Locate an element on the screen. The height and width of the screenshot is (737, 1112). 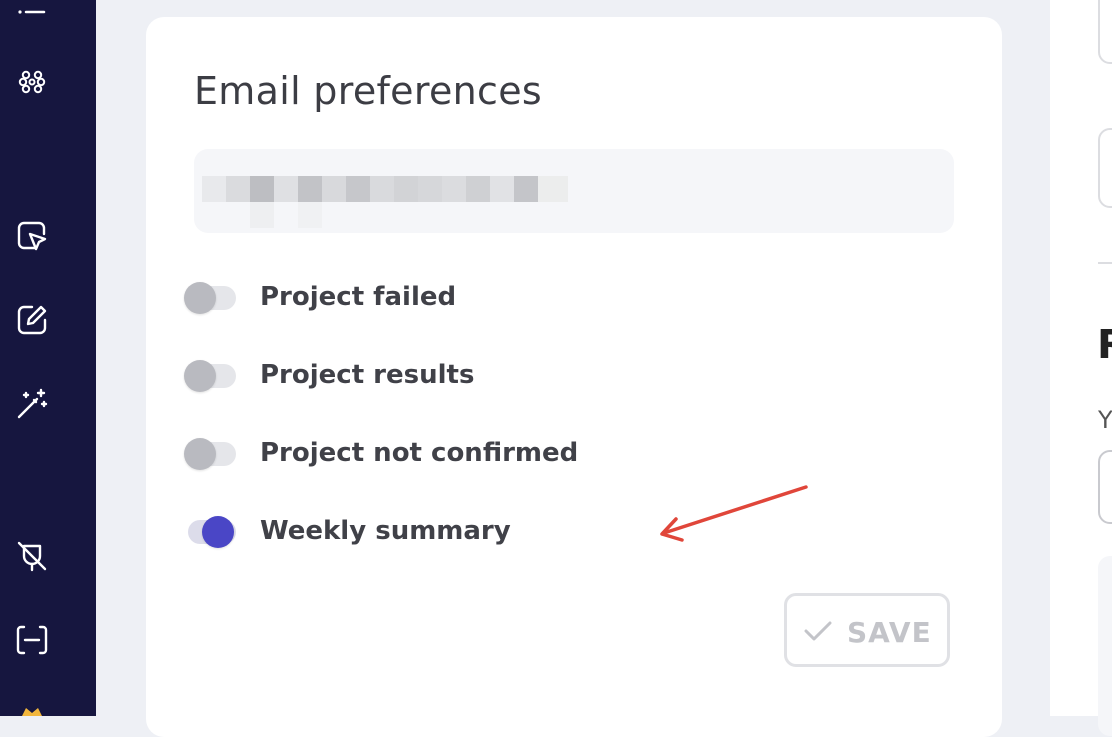
email-field is located at coordinates (574, 191).